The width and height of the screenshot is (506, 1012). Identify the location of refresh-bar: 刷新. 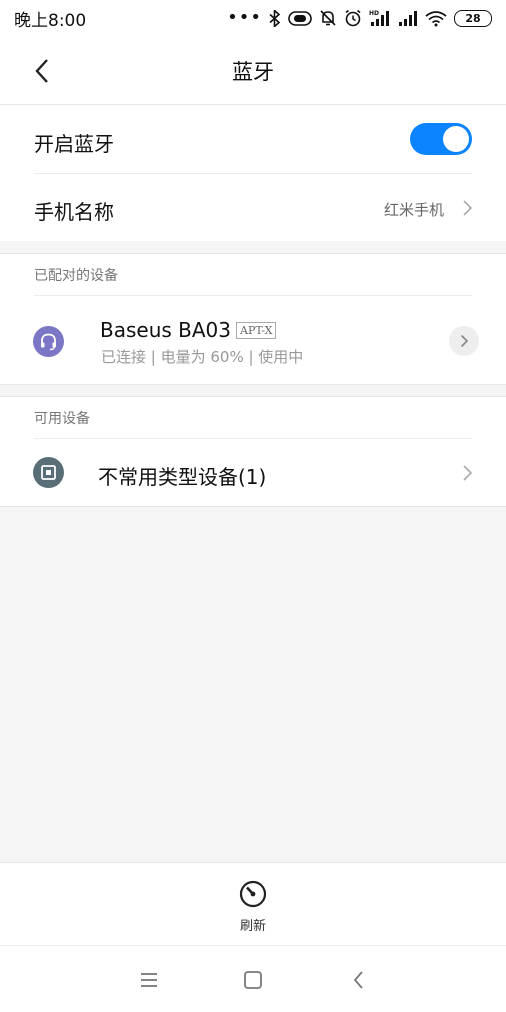
(253, 903).